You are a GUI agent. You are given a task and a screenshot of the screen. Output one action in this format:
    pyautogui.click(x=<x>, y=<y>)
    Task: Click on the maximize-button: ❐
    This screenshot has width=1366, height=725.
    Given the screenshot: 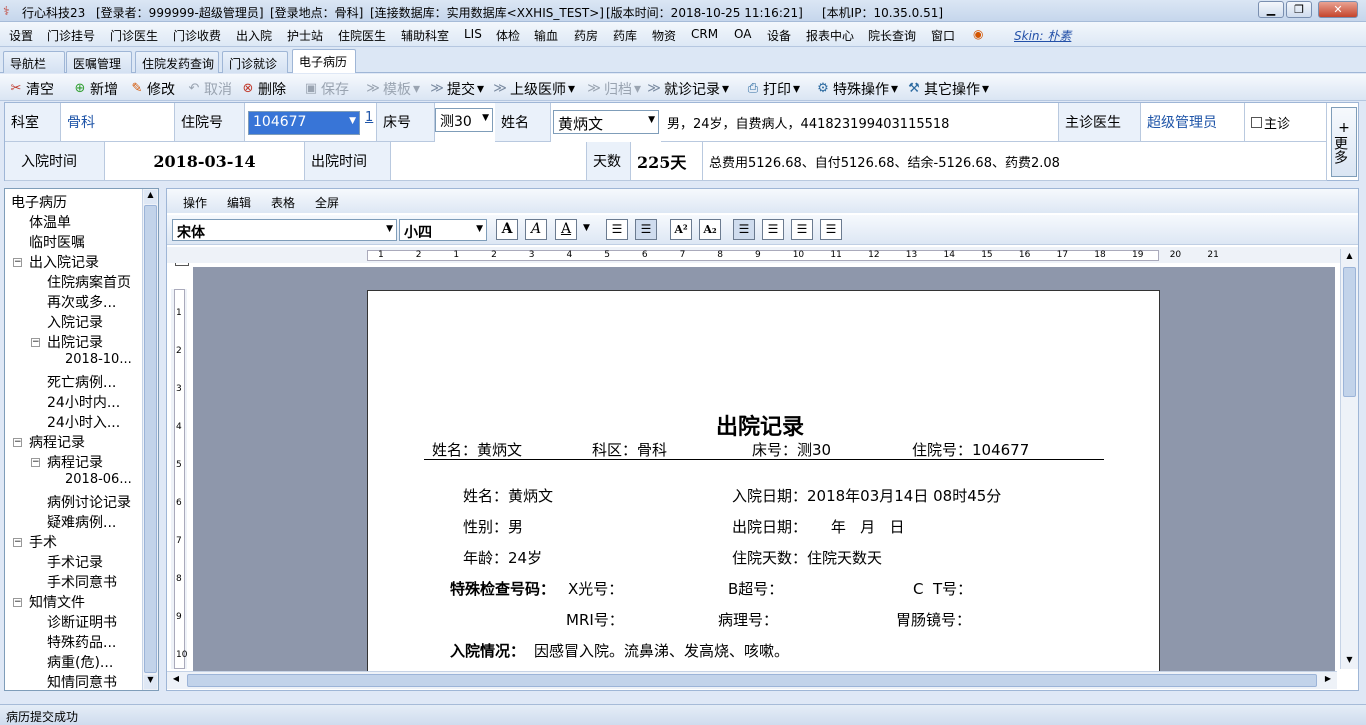 What is the action you would take?
    pyautogui.click(x=1299, y=9)
    